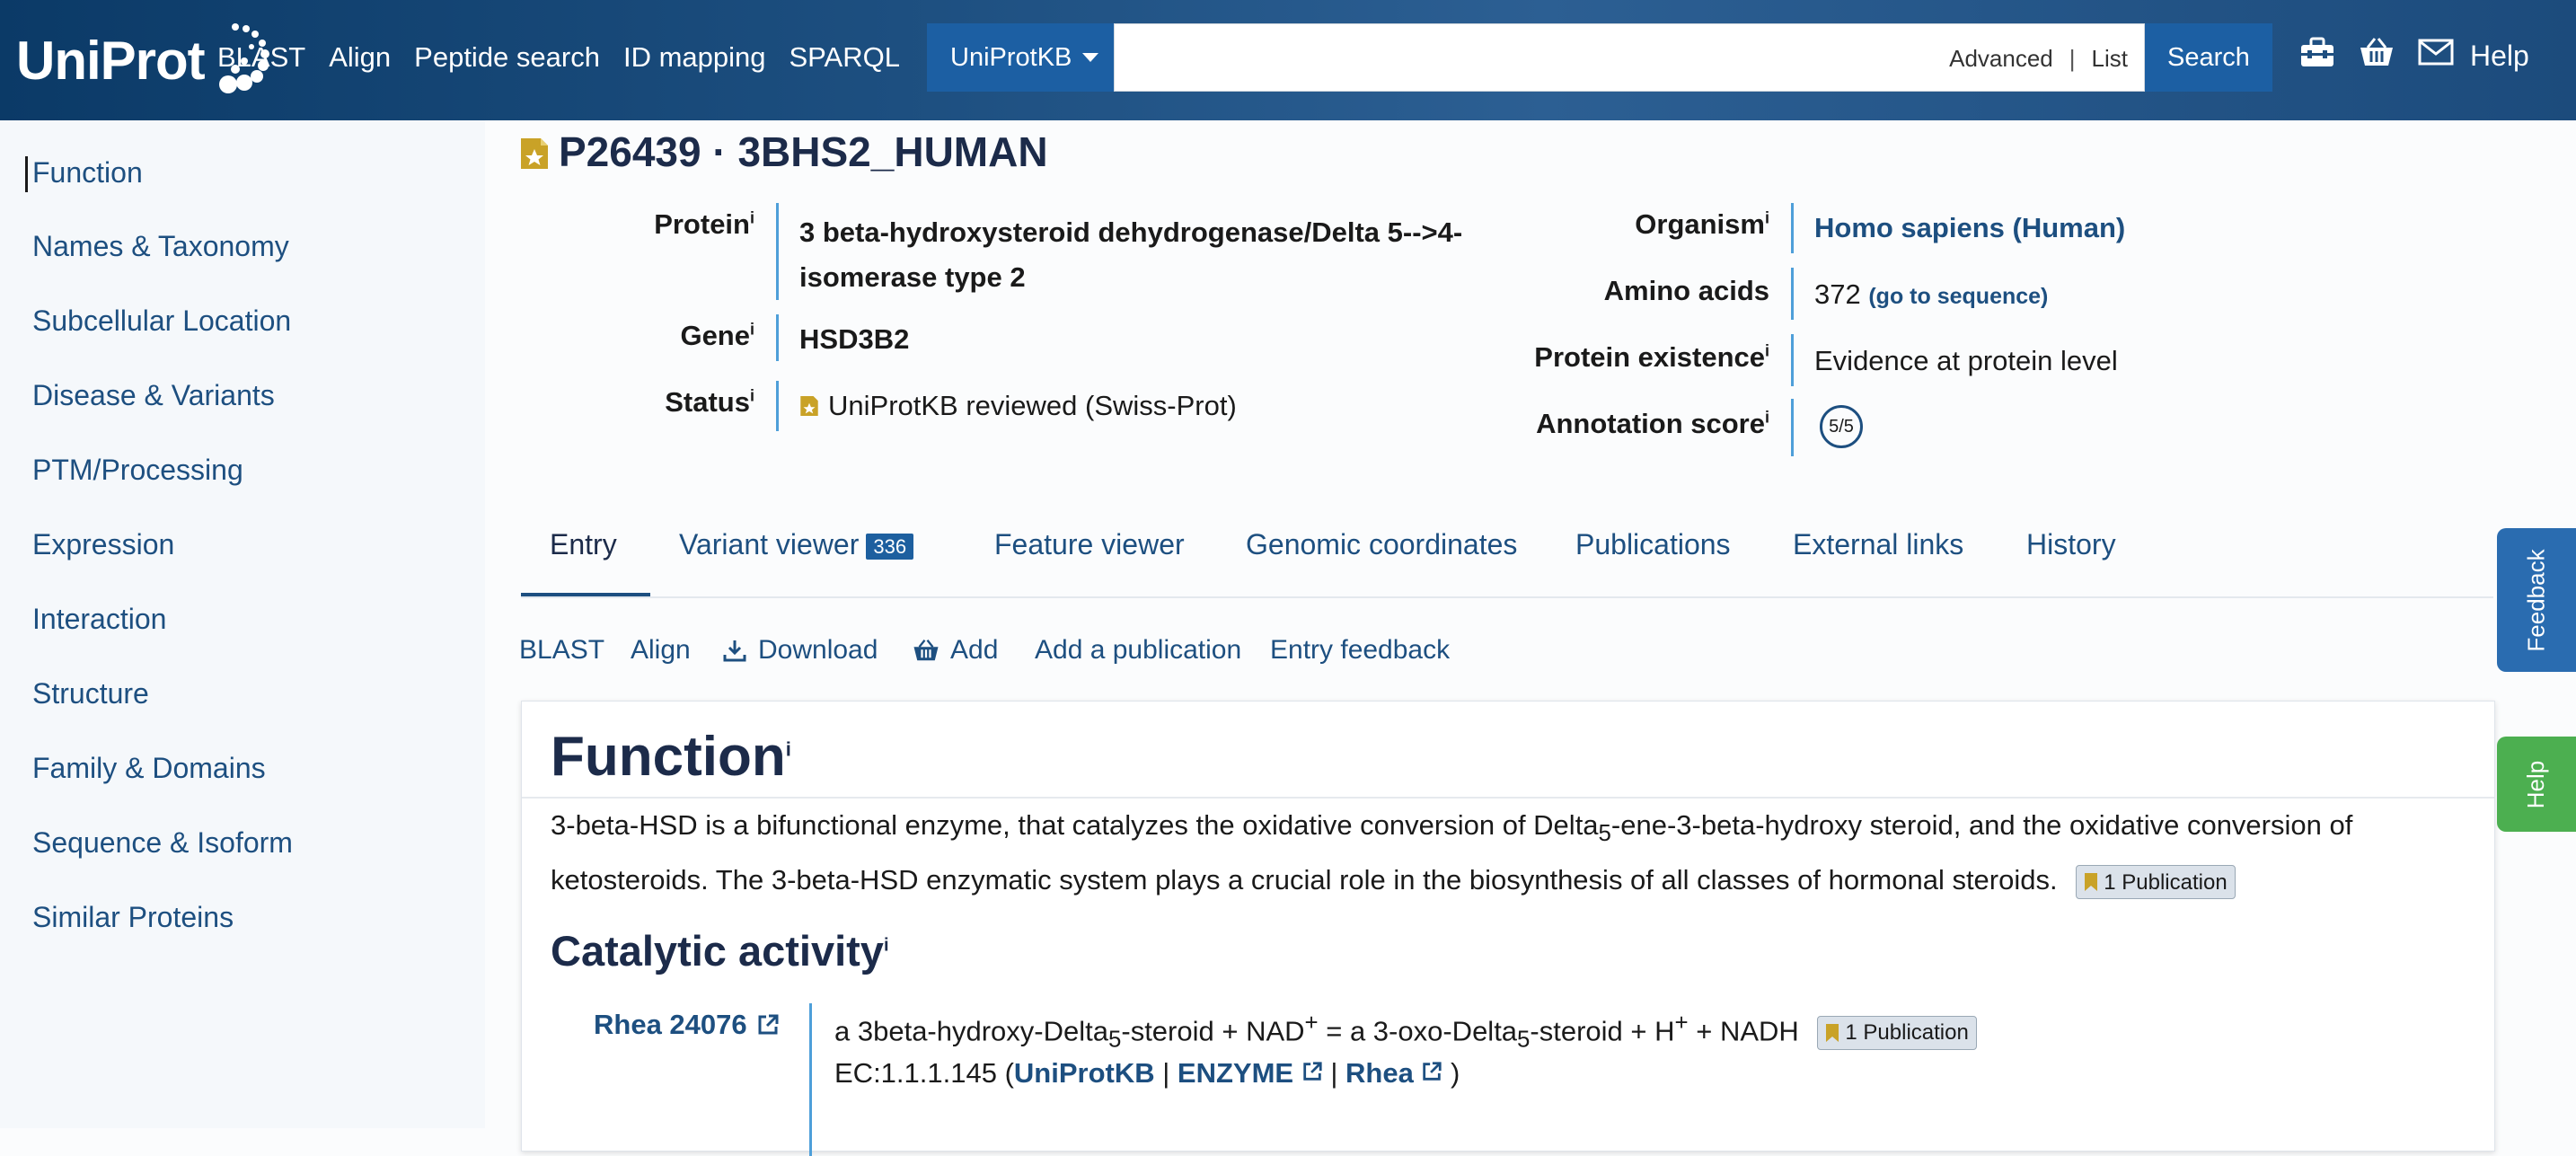  I want to click on tab-publications: Publications, so click(1653, 544).